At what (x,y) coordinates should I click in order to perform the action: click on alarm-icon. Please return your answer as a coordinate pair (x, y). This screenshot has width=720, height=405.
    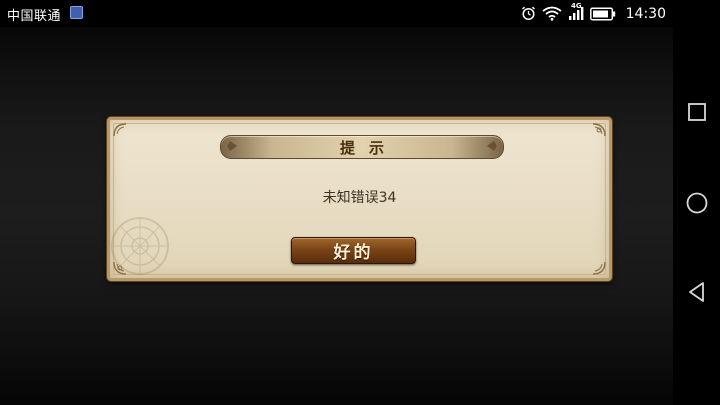
    Looking at the image, I should click on (528, 13).